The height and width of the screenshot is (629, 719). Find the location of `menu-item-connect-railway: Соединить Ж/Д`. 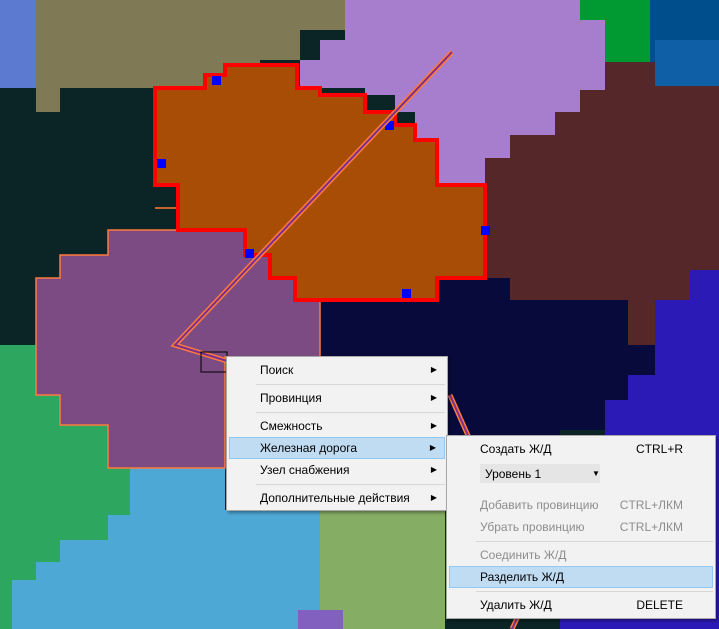

menu-item-connect-railway: Соединить Ж/Д is located at coordinates (581, 555).